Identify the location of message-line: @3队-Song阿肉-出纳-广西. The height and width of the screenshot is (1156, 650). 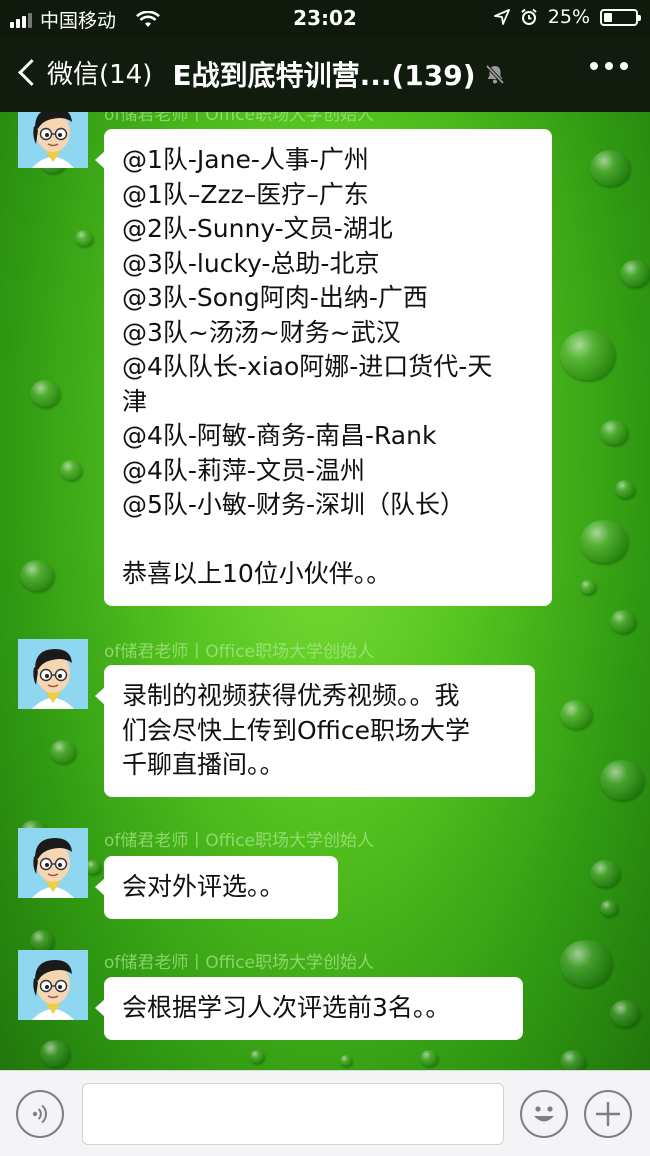
(275, 297).